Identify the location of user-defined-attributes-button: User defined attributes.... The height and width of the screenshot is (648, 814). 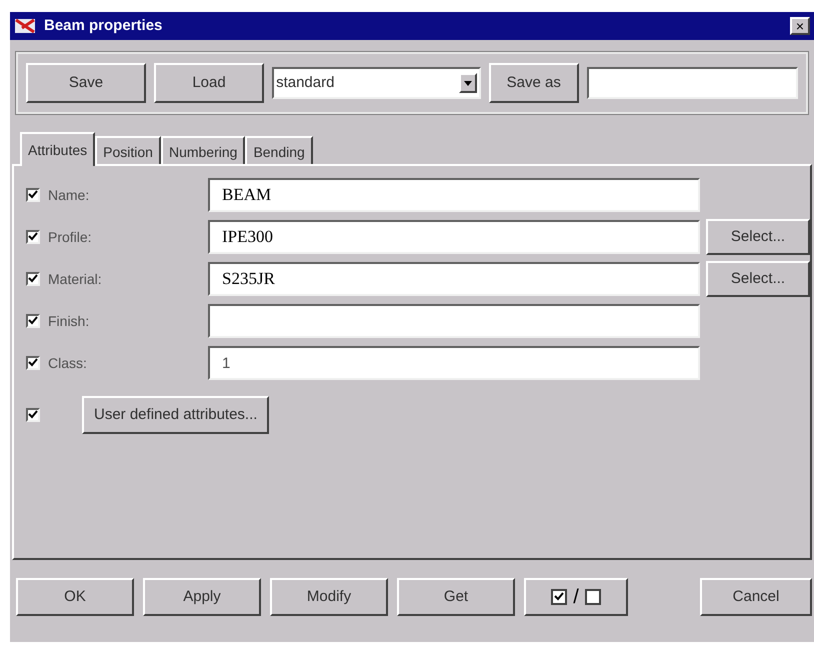
(176, 415).